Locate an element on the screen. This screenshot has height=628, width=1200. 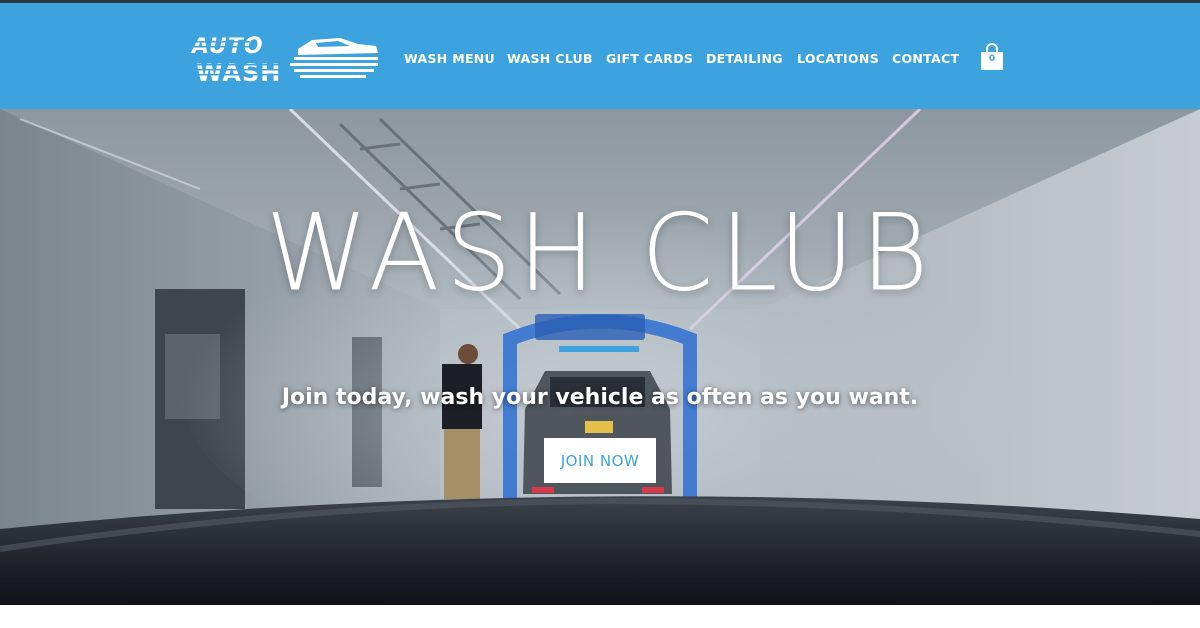
nav-wash-club: WASH CLUB is located at coordinates (550, 58).